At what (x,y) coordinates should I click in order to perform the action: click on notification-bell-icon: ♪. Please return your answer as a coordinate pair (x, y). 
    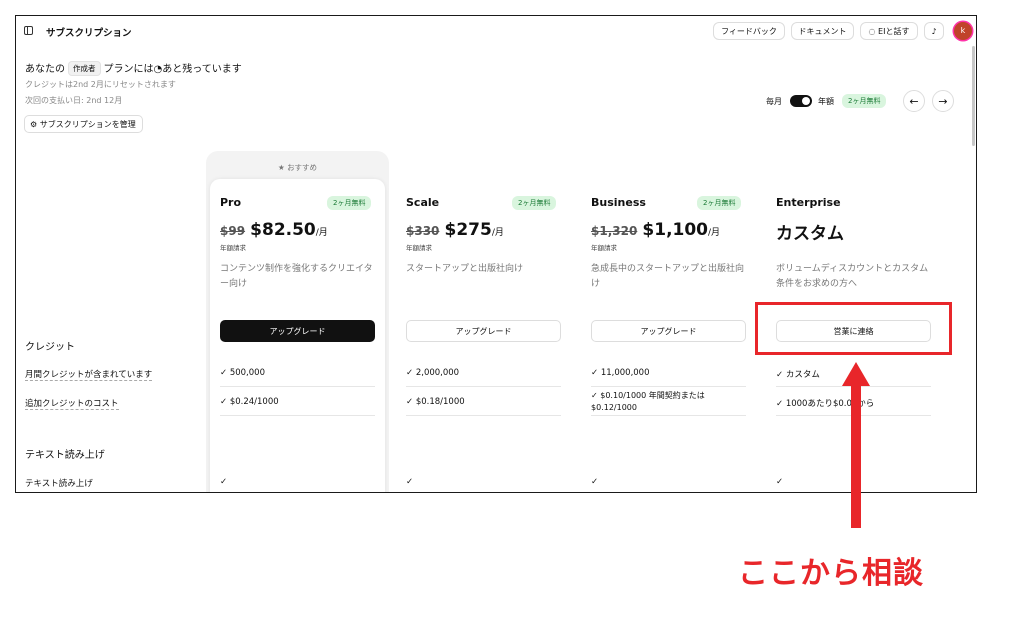
    Looking at the image, I should click on (934, 31).